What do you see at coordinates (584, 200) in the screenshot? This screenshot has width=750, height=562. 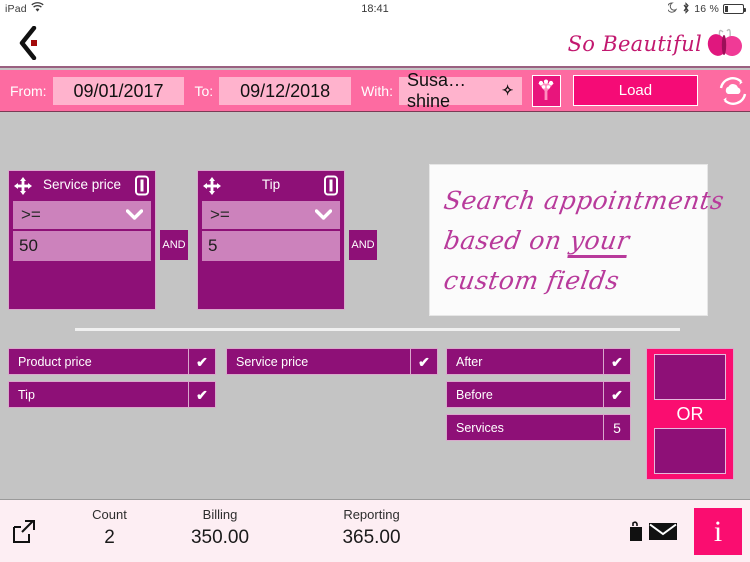 I see `note-line-1: Search appointments` at bounding box center [584, 200].